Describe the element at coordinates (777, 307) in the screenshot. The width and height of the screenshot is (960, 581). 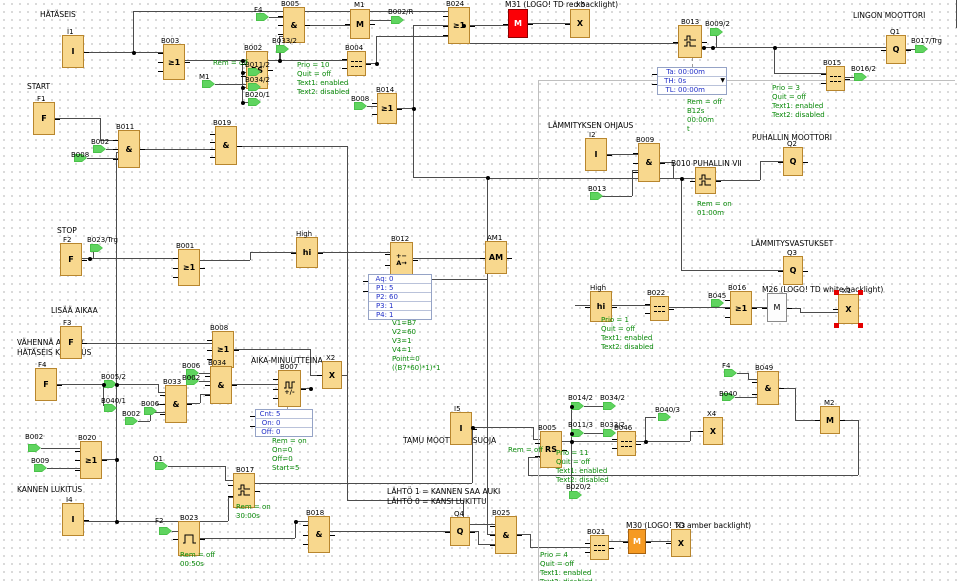
I see `flag-M26: M` at that location.